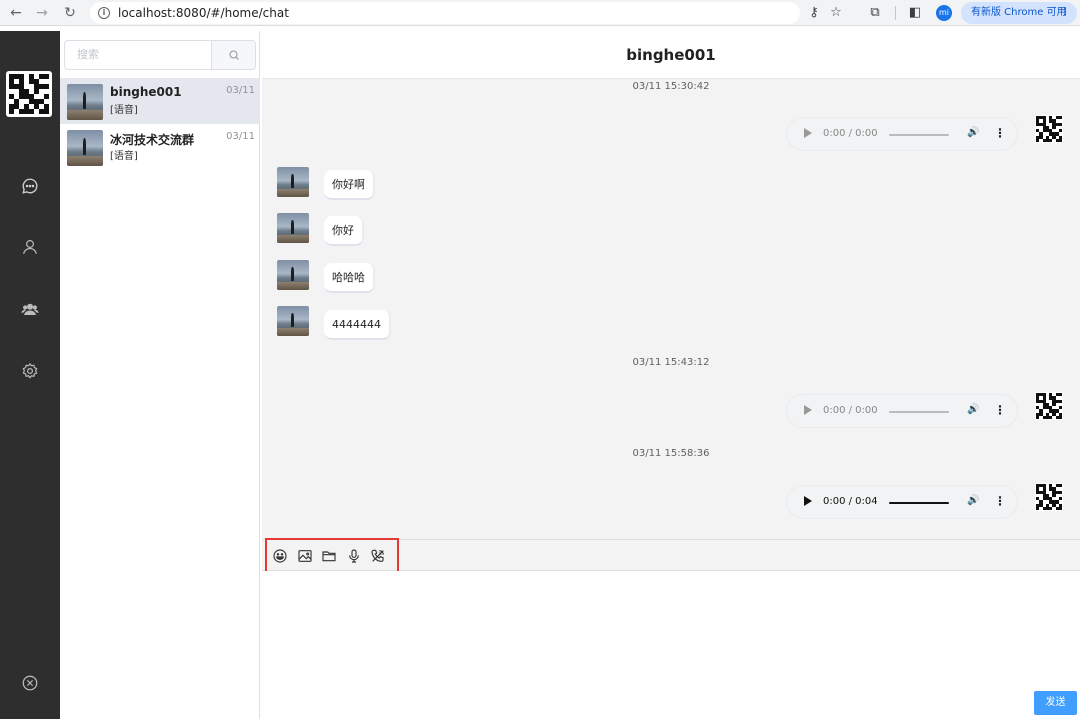 The width and height of the screenshot is (1080, 719). I want to click on chat-header: binghe001, so click(671, 55).